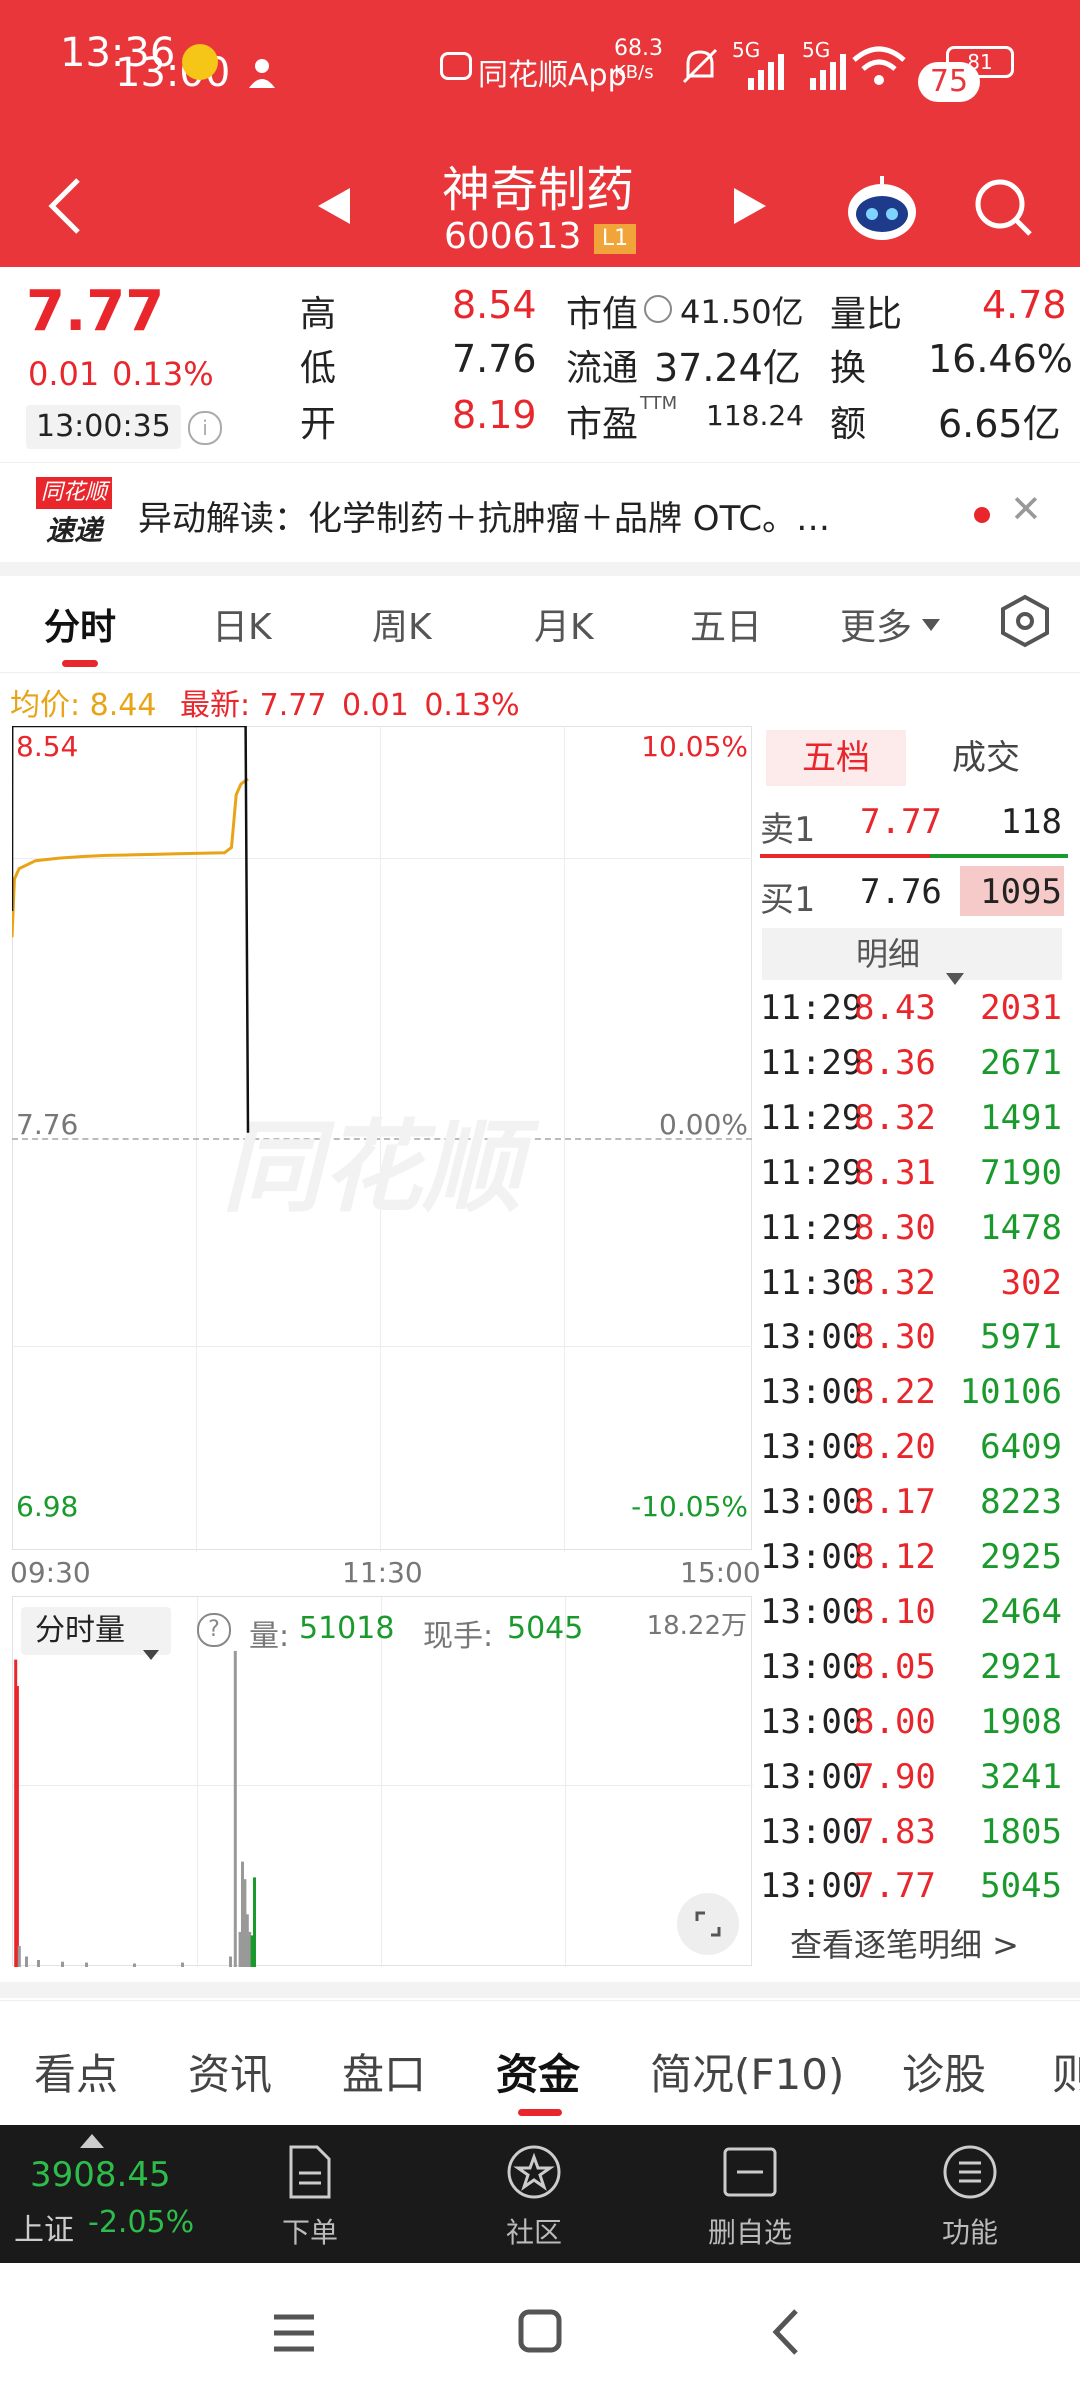  What do you see at coordinates (1026, 509) in the screenshot?
I see `close-icon: ✕` at bounding box center [1026, 509].